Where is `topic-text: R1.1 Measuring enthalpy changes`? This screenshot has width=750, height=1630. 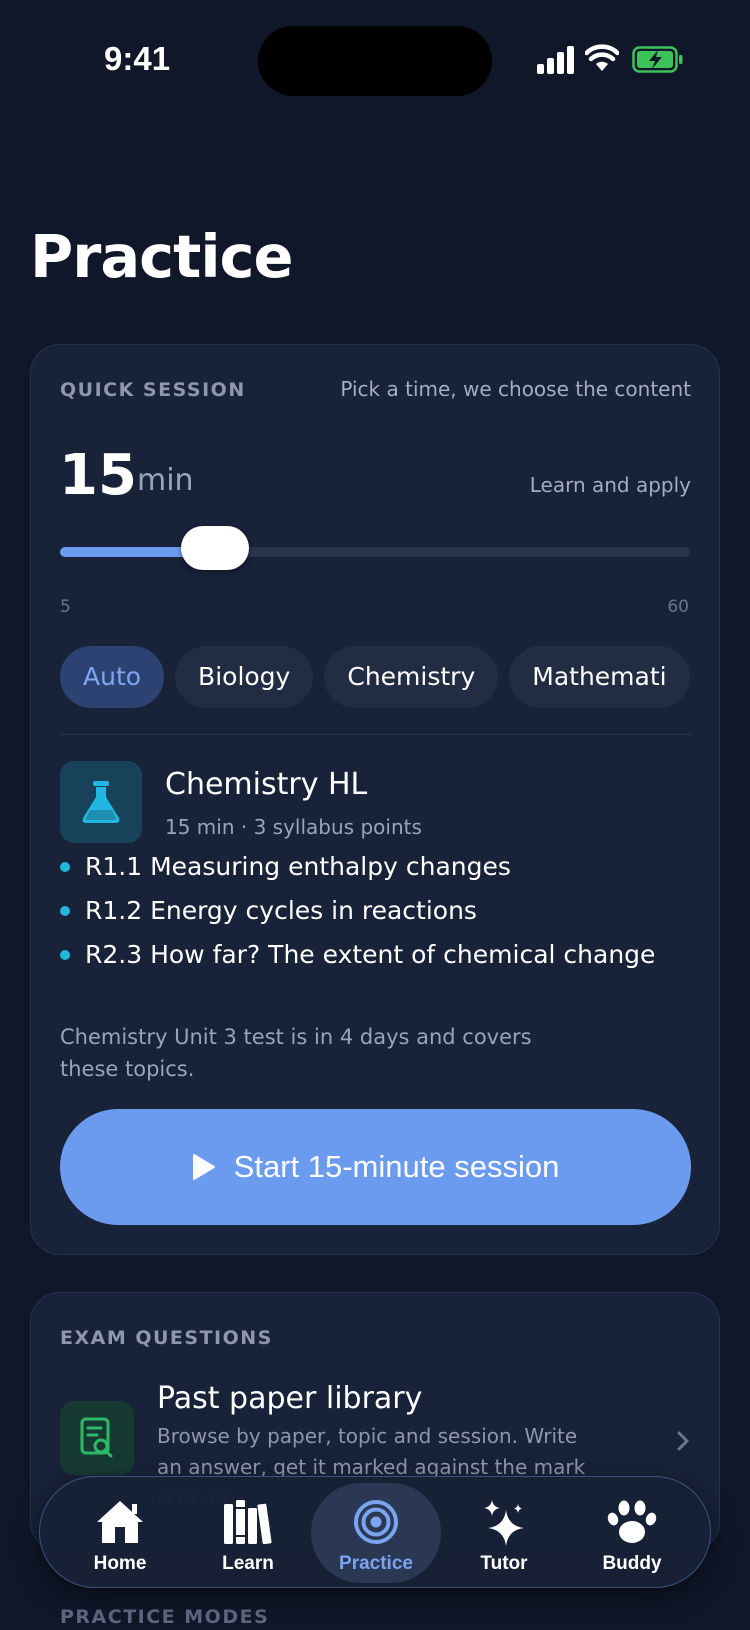
topic-text: R1.1 Measuring enthalpy changes is located at coordinates (298, 866).